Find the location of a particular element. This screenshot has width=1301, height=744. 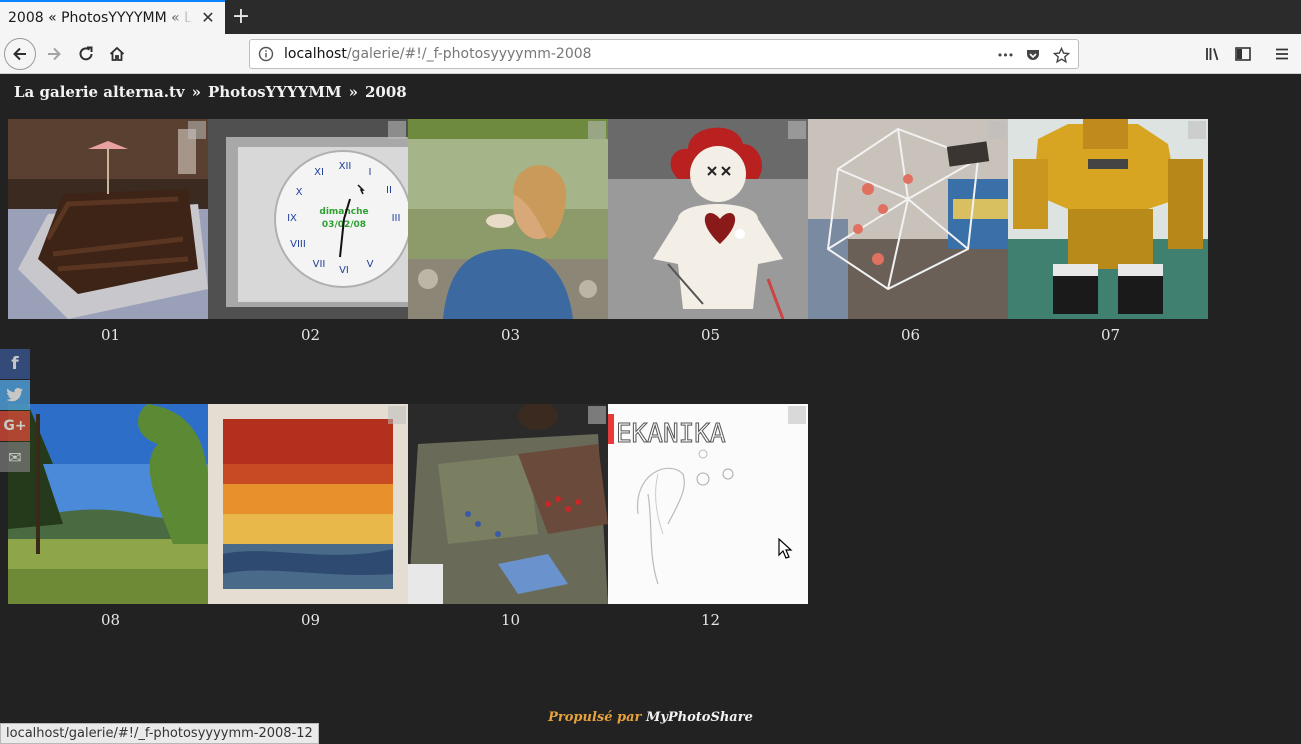

bookmark-star-icon is located at coordinates (1061, 55).